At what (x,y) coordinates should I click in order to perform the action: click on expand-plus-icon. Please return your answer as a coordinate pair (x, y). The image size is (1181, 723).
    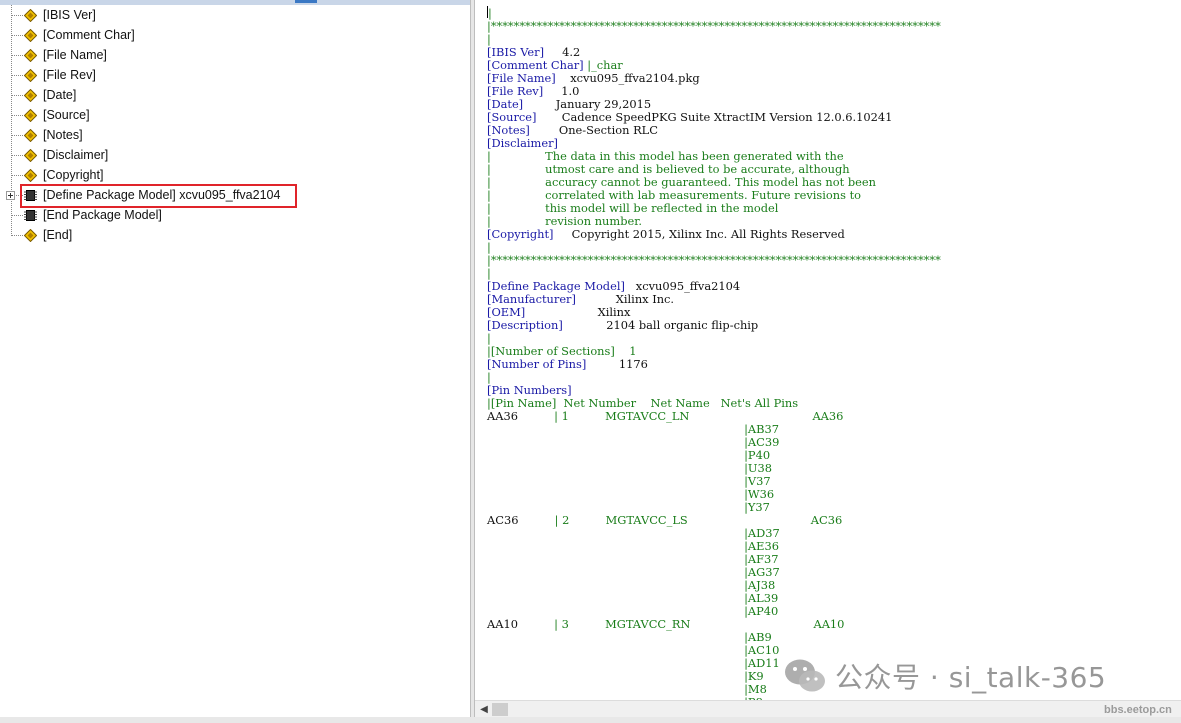
    Looking at the image, I should click on (10, 195).